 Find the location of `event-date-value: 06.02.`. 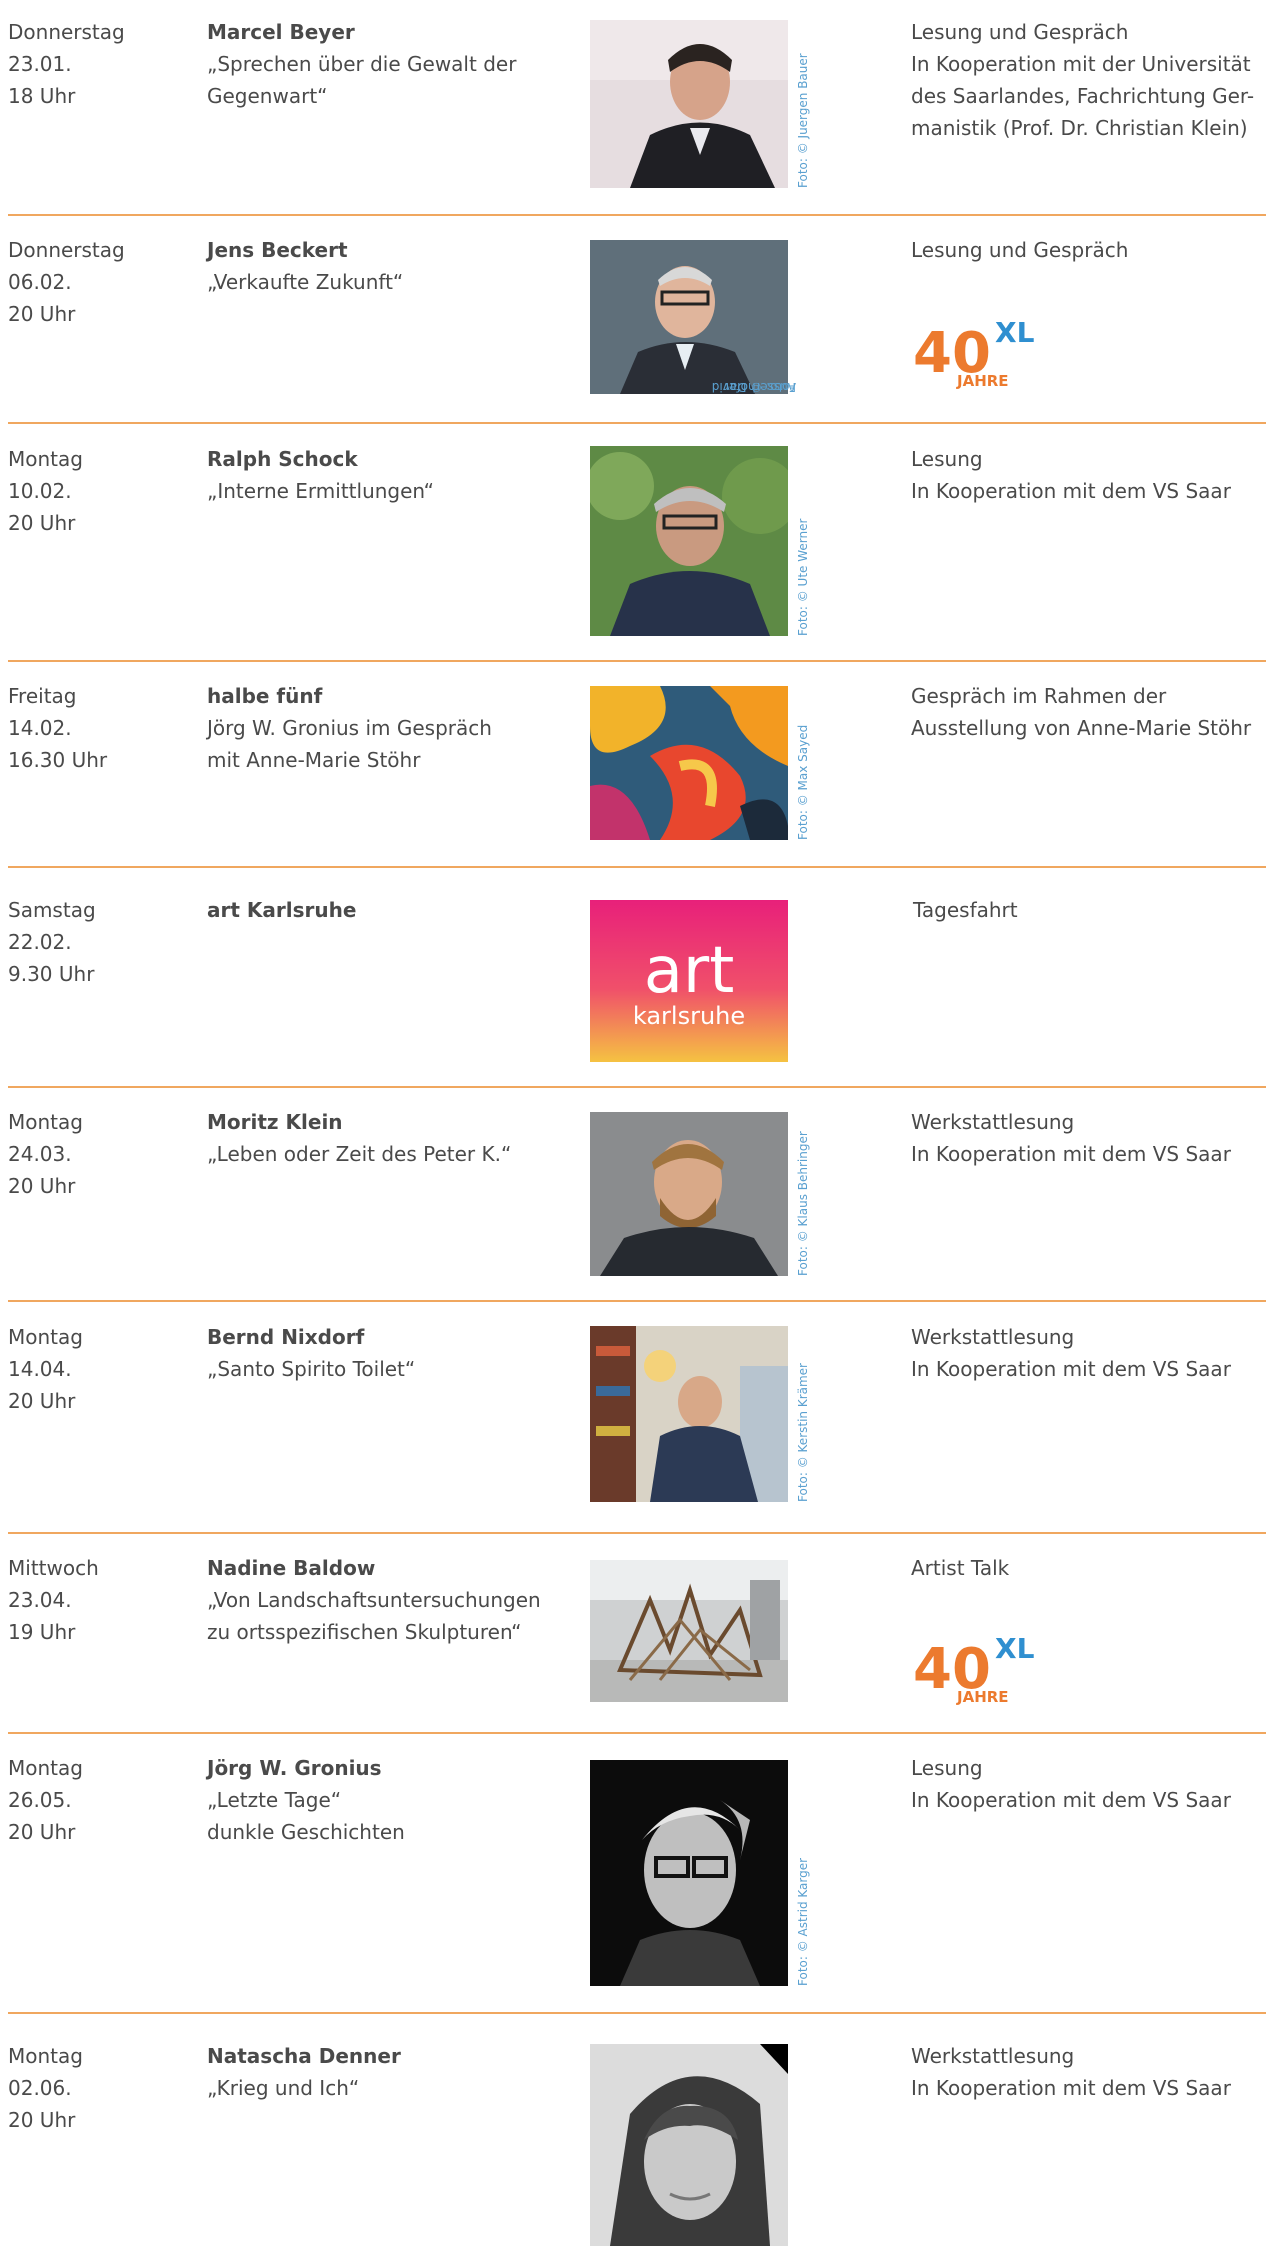

event-date-value: 06.02. is located at coordinates (40, 282).